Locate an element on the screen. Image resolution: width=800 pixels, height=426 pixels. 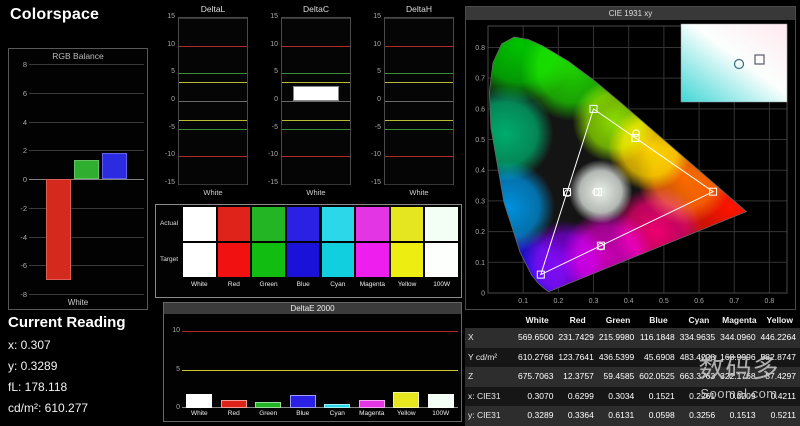
delta-chart-plot is located at coordinates (316, 101).